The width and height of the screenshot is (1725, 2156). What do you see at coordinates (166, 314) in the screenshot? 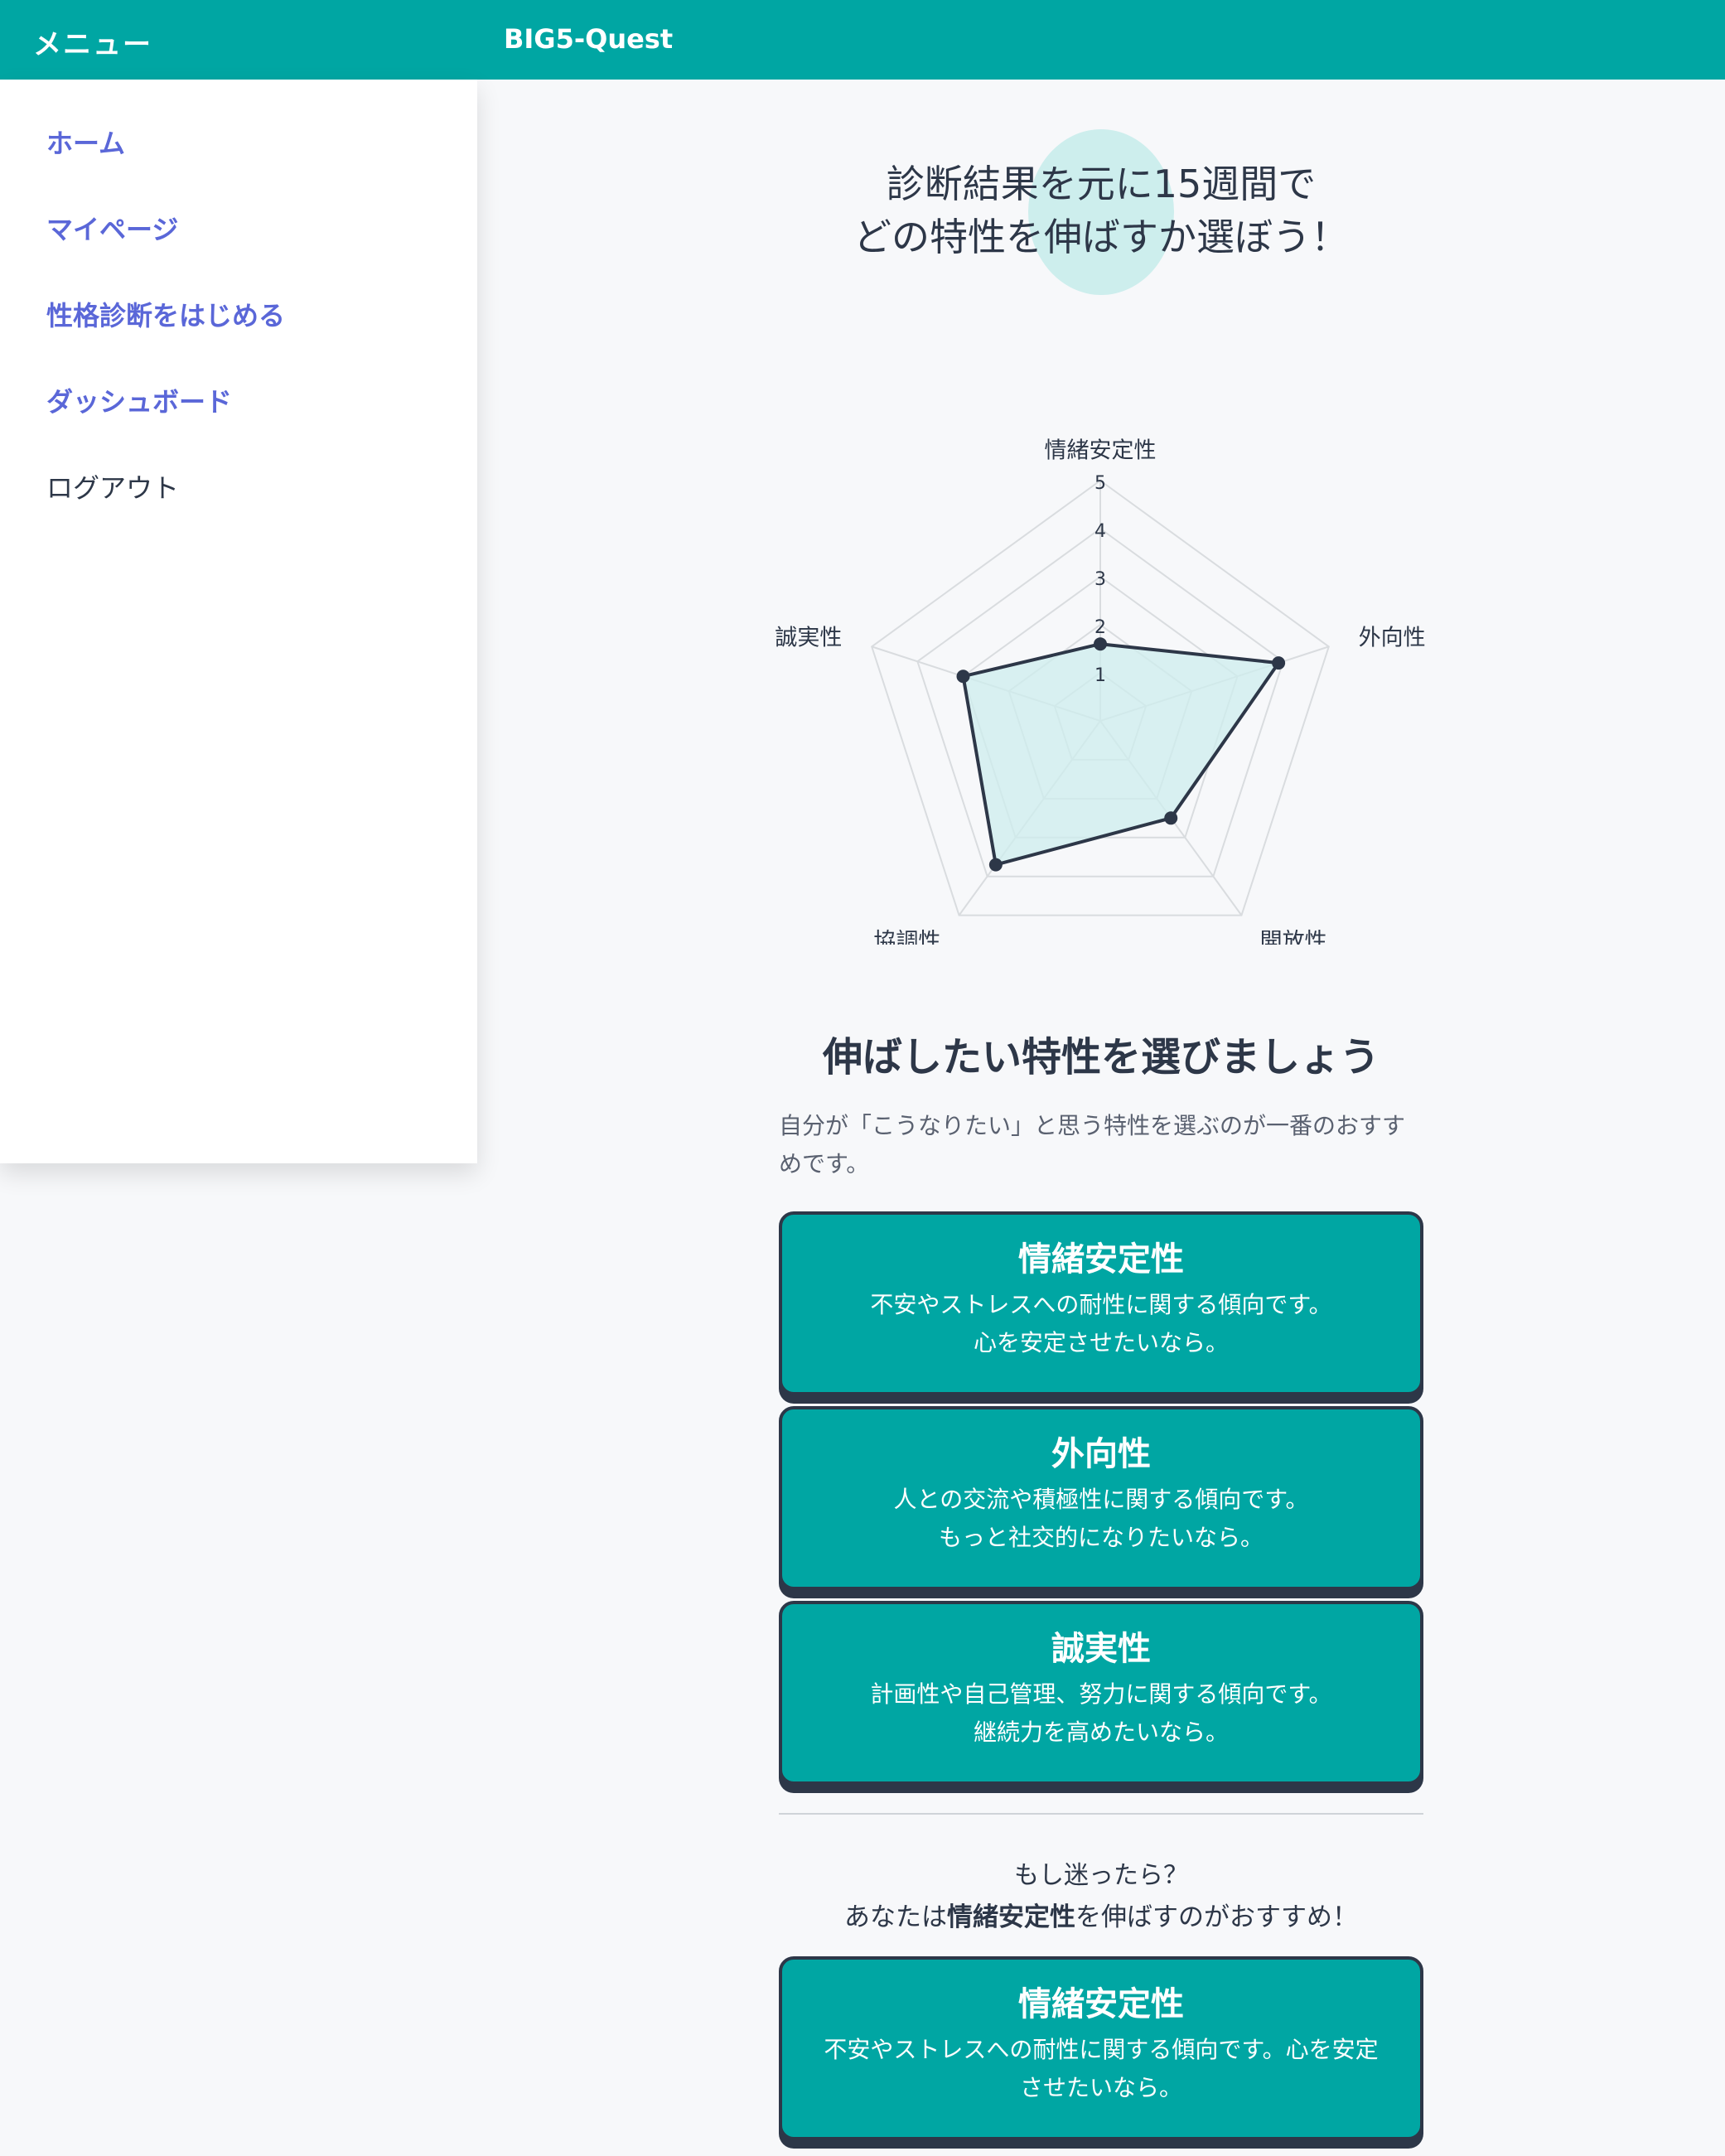
I see `sidebar-item-start-diagnosis: 性格診断をはじめる` at bounding box center [166, 314].